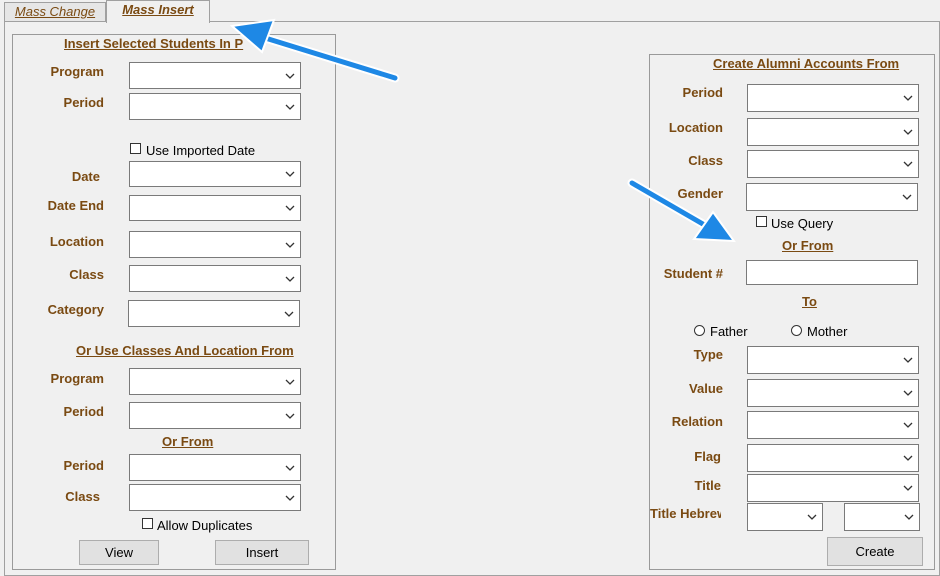 The width and height of the screenshot is (940, 576). Describe the element at coordinates (833, 164) in the screenshot. I see `right-class-combo` at that location.